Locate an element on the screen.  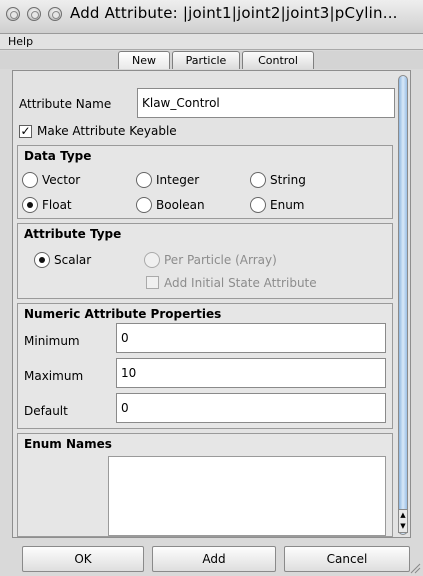
zoom-window-button is located at coordinates (55, 14).